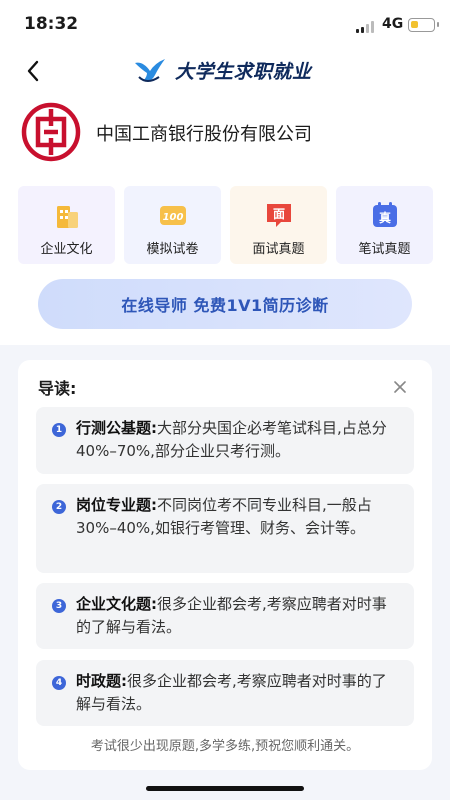 The height and width of the screenshot is (800, 450). Describe the element at coordinates (66, 249) in the screenshot. I see `feature-label: 企业文化` at that location.